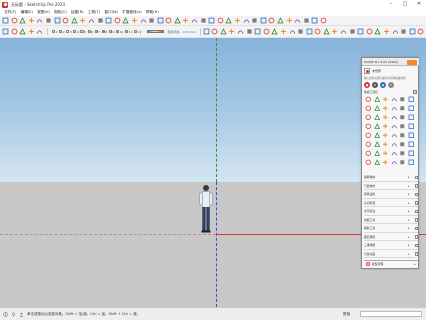 Image resolution: width=426 pixels, height=320 pixels. I want to click on panel-section-row: 轴网墙体 ▸, so click(391, 178).